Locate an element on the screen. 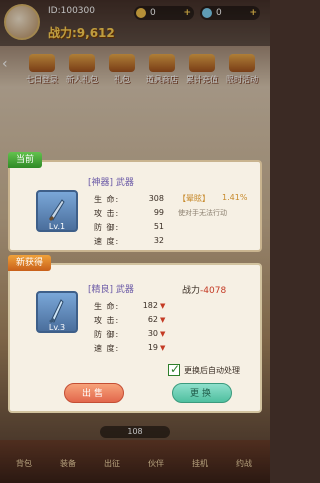  stat-value-spd: 19 is located at coordinates (152, 347).